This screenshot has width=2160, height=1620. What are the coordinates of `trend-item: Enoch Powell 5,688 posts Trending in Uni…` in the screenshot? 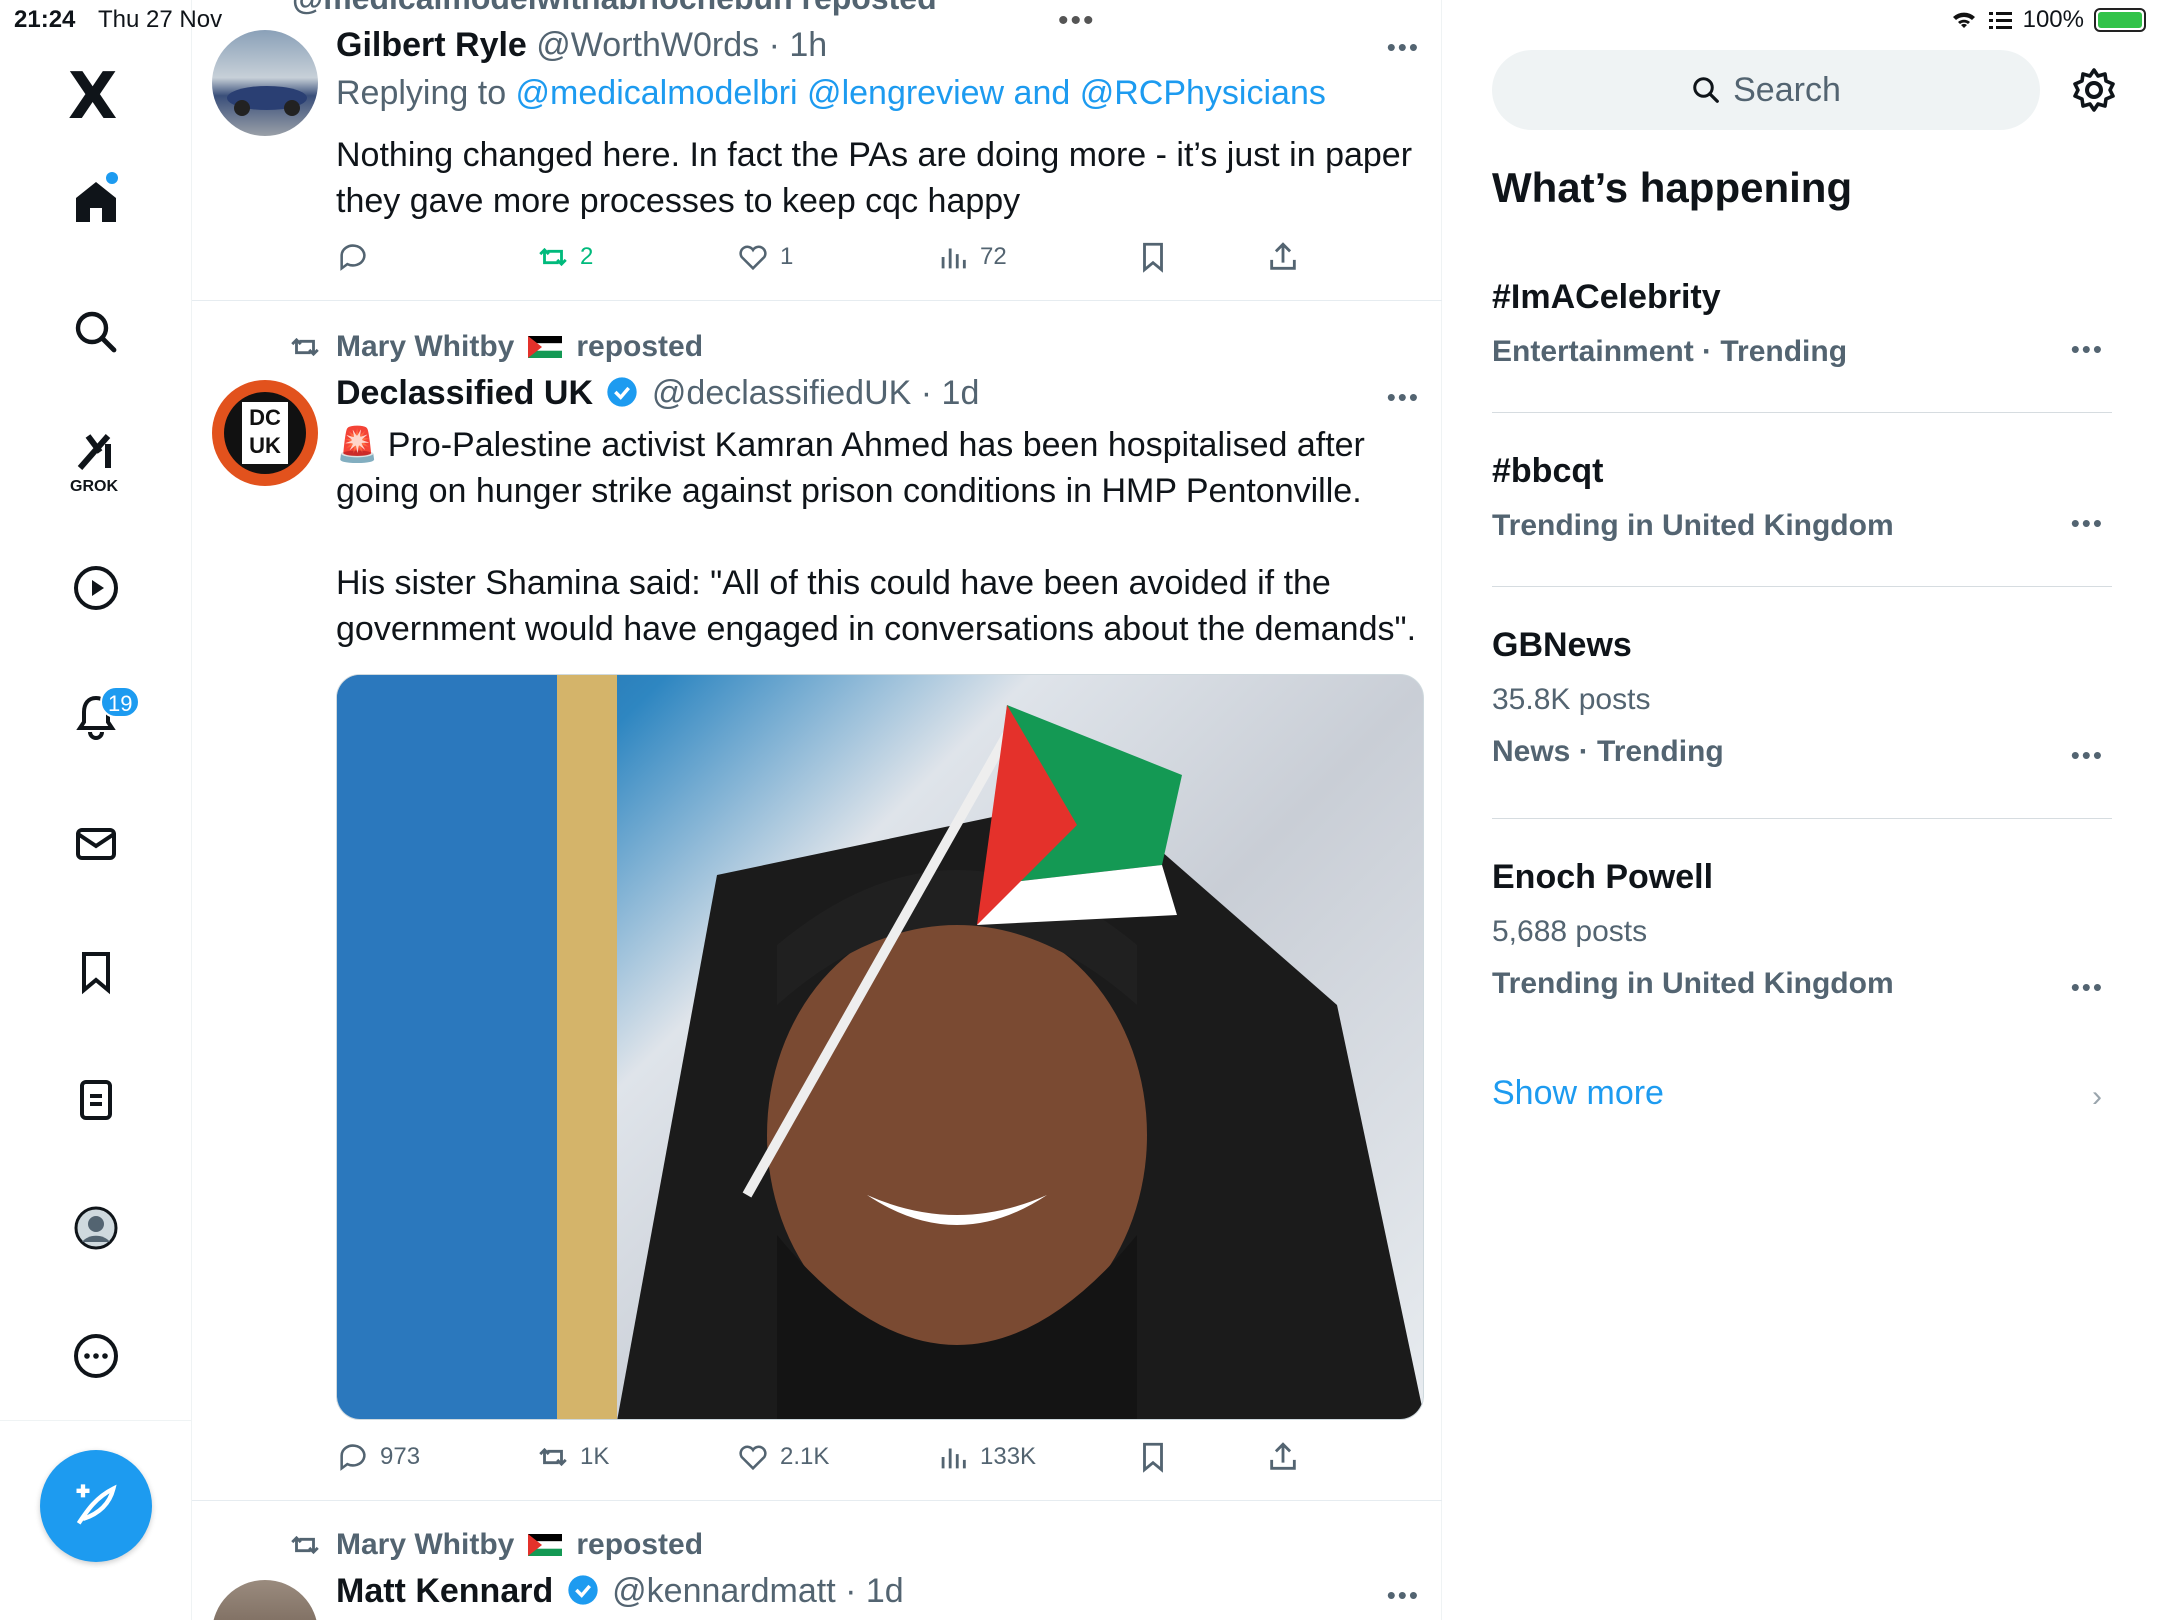 It's located at (1802, 930).